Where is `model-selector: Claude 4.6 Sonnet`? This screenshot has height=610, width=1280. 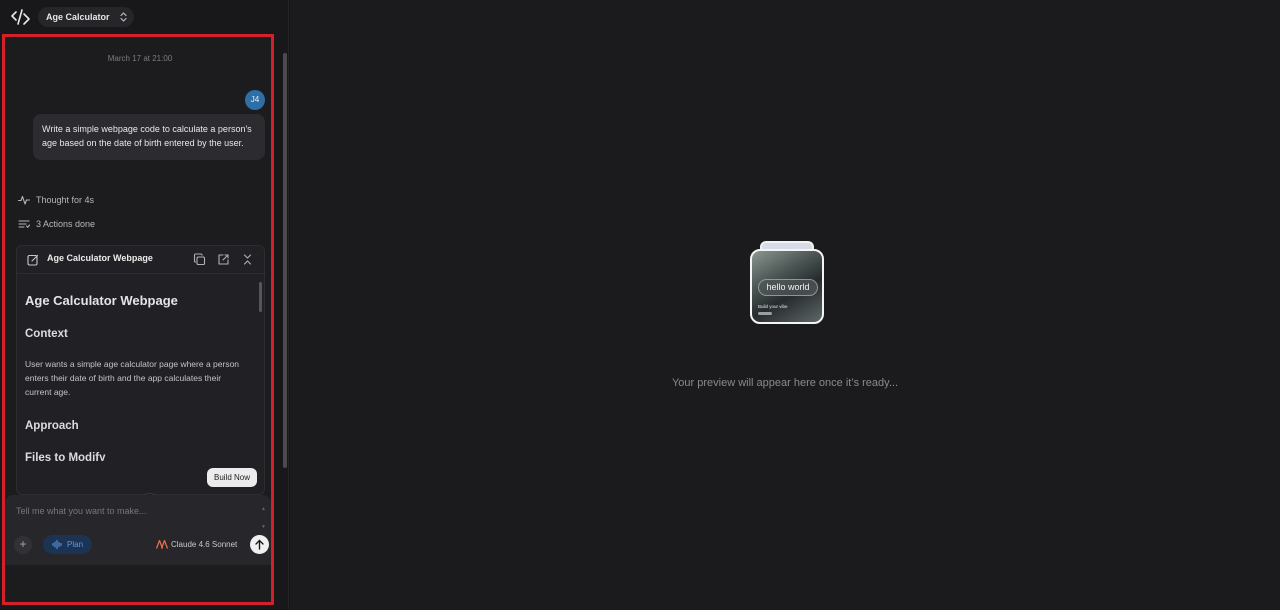
model-selector: Claude 4.6 Sonnet is located at coordinates (198, 545).